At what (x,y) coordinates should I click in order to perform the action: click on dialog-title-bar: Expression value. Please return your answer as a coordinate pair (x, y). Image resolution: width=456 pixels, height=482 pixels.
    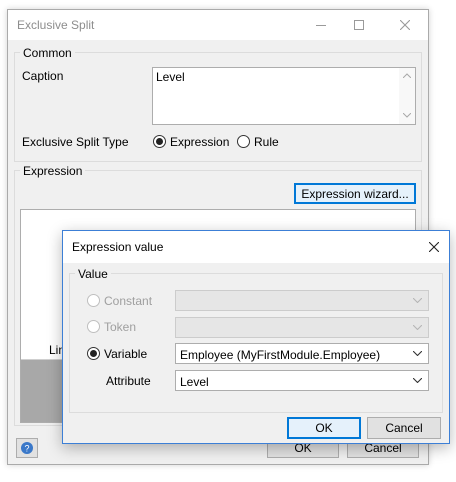
    Looking at the image, I should click on (256, 247).